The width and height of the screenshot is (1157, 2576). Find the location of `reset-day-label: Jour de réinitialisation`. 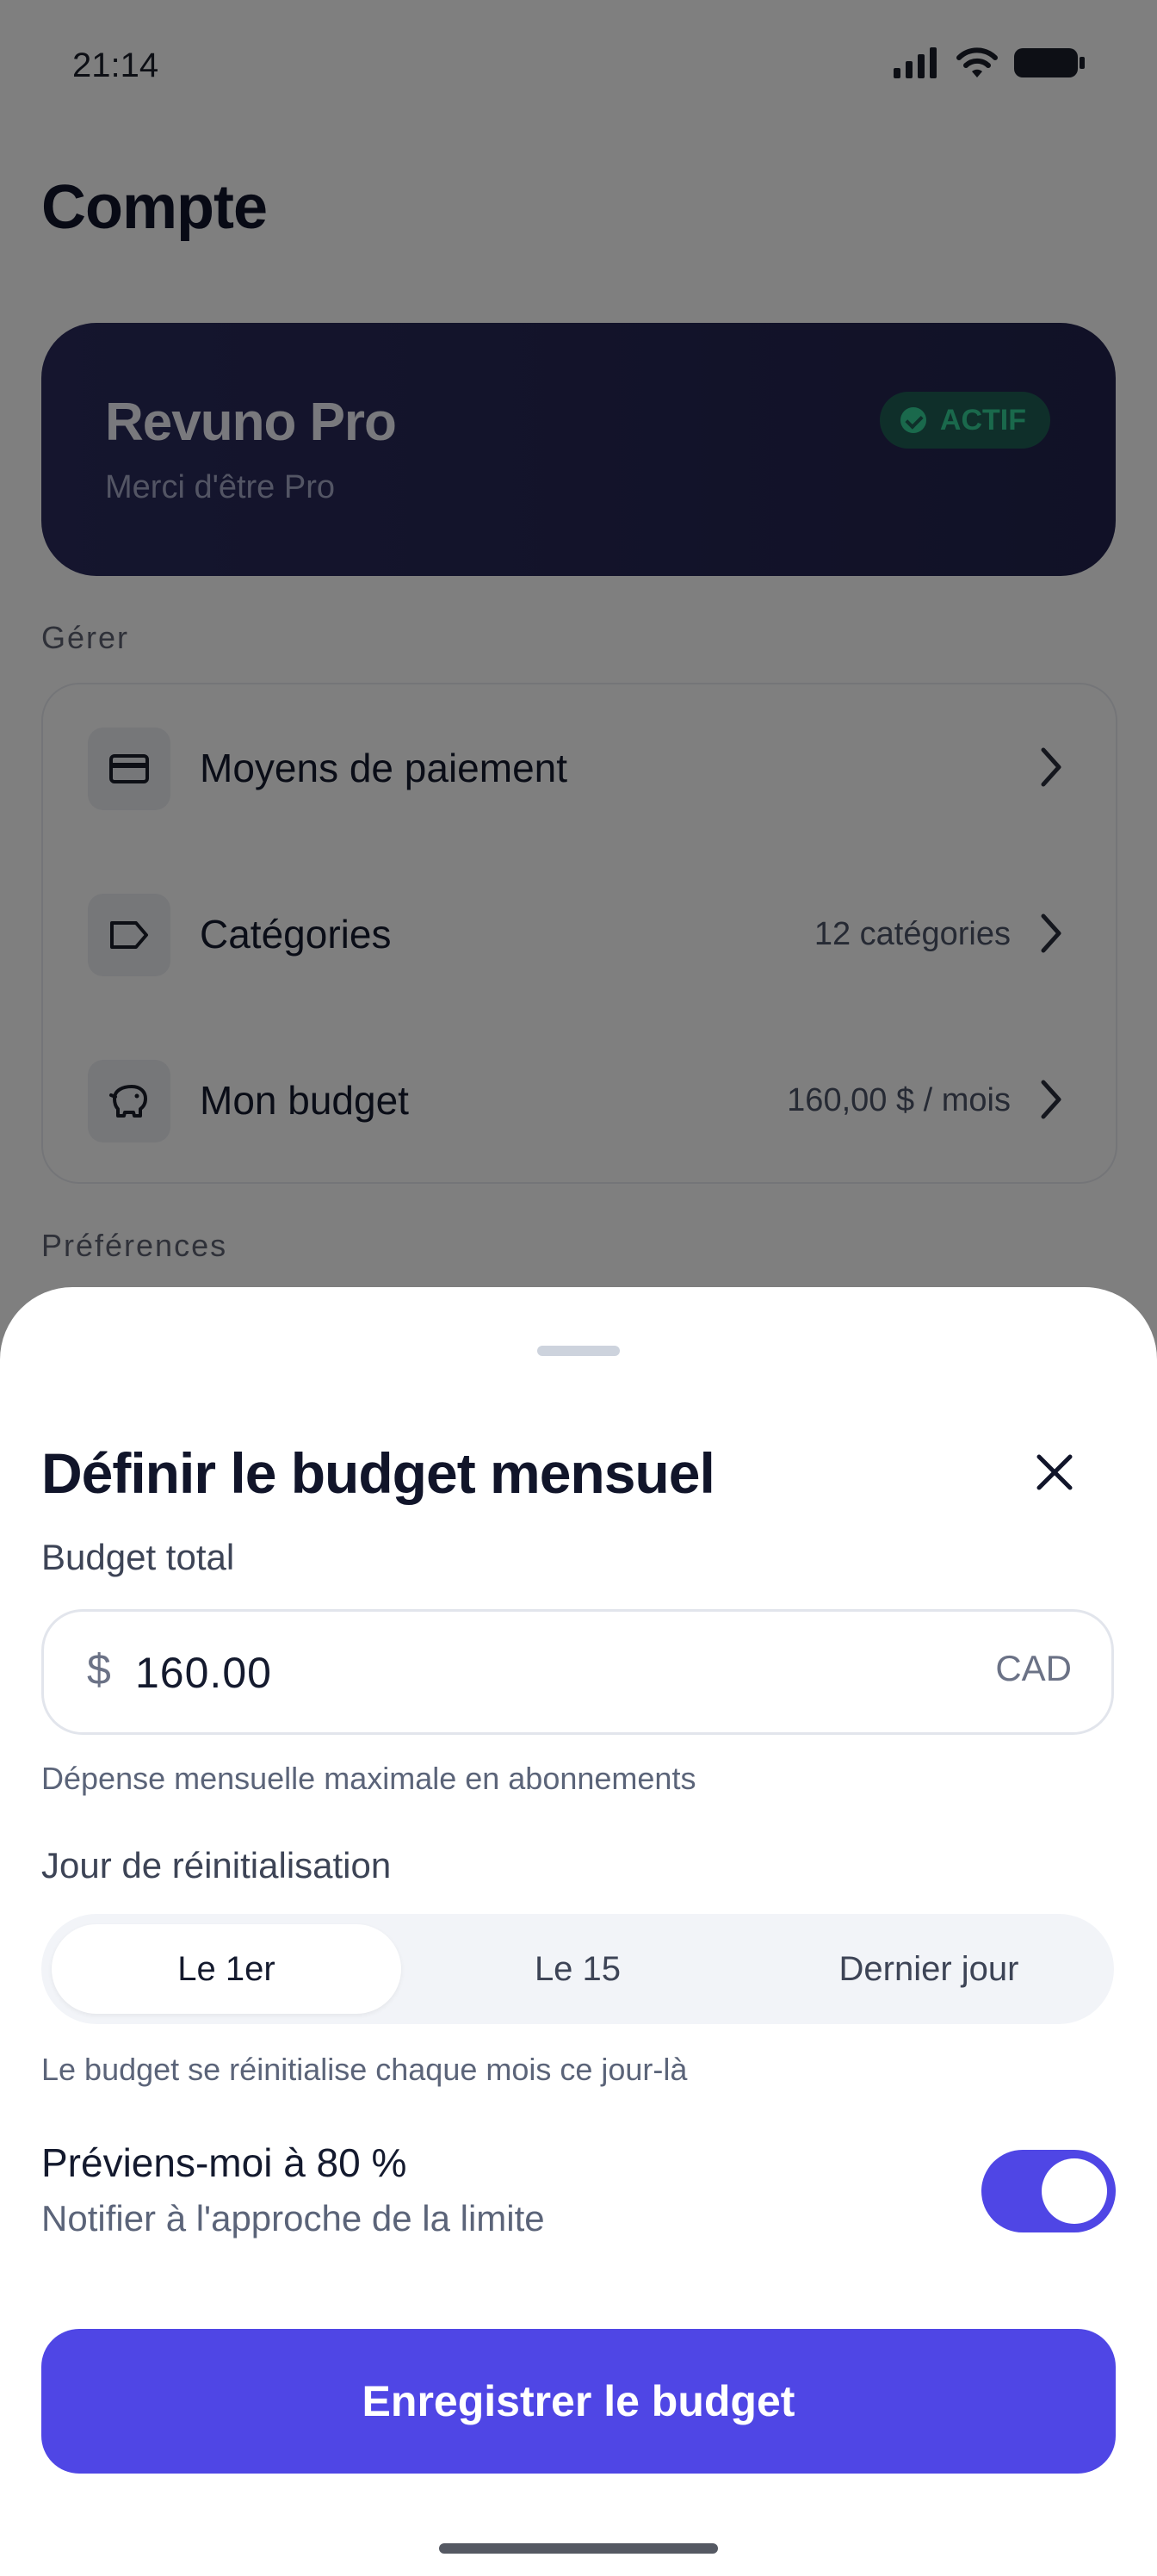

reset-day-label: Jour de réinitialisation is located at coordinates (217, 1865).